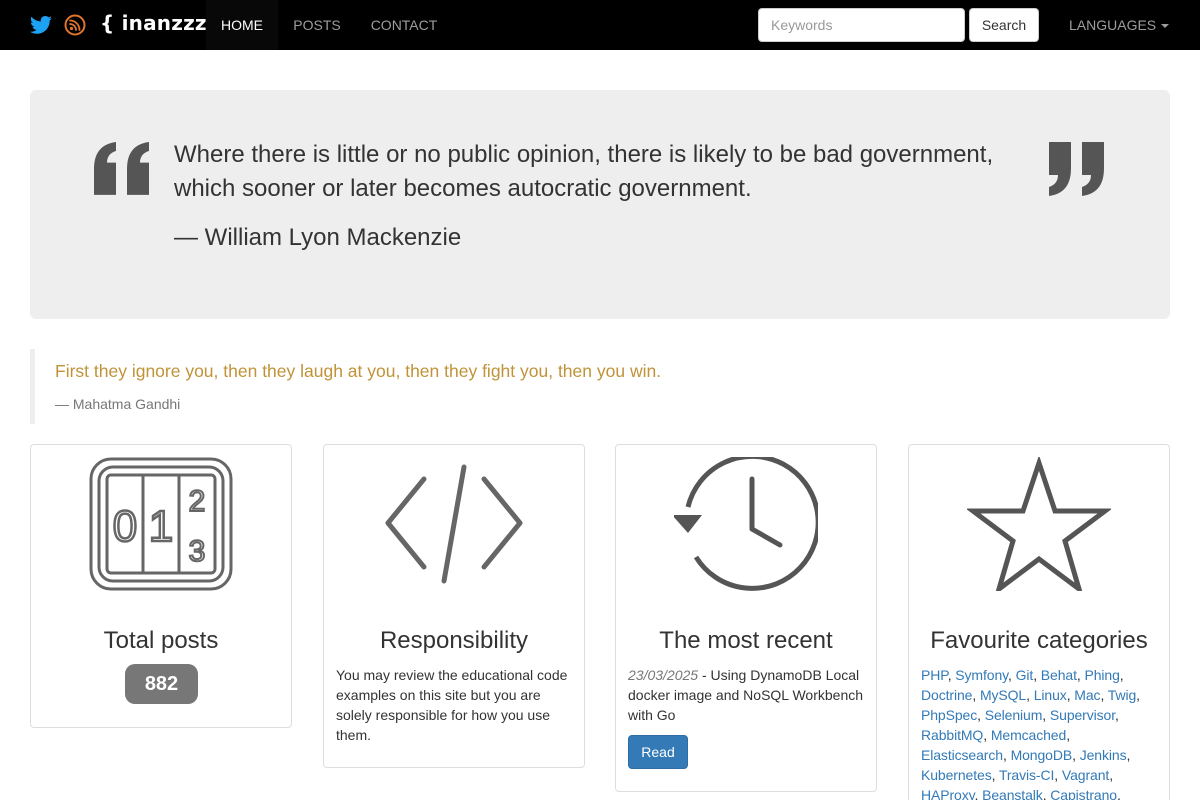 The image size is (1200, 800). I want to click on category-link: PhpSpec, so click(949, 715).